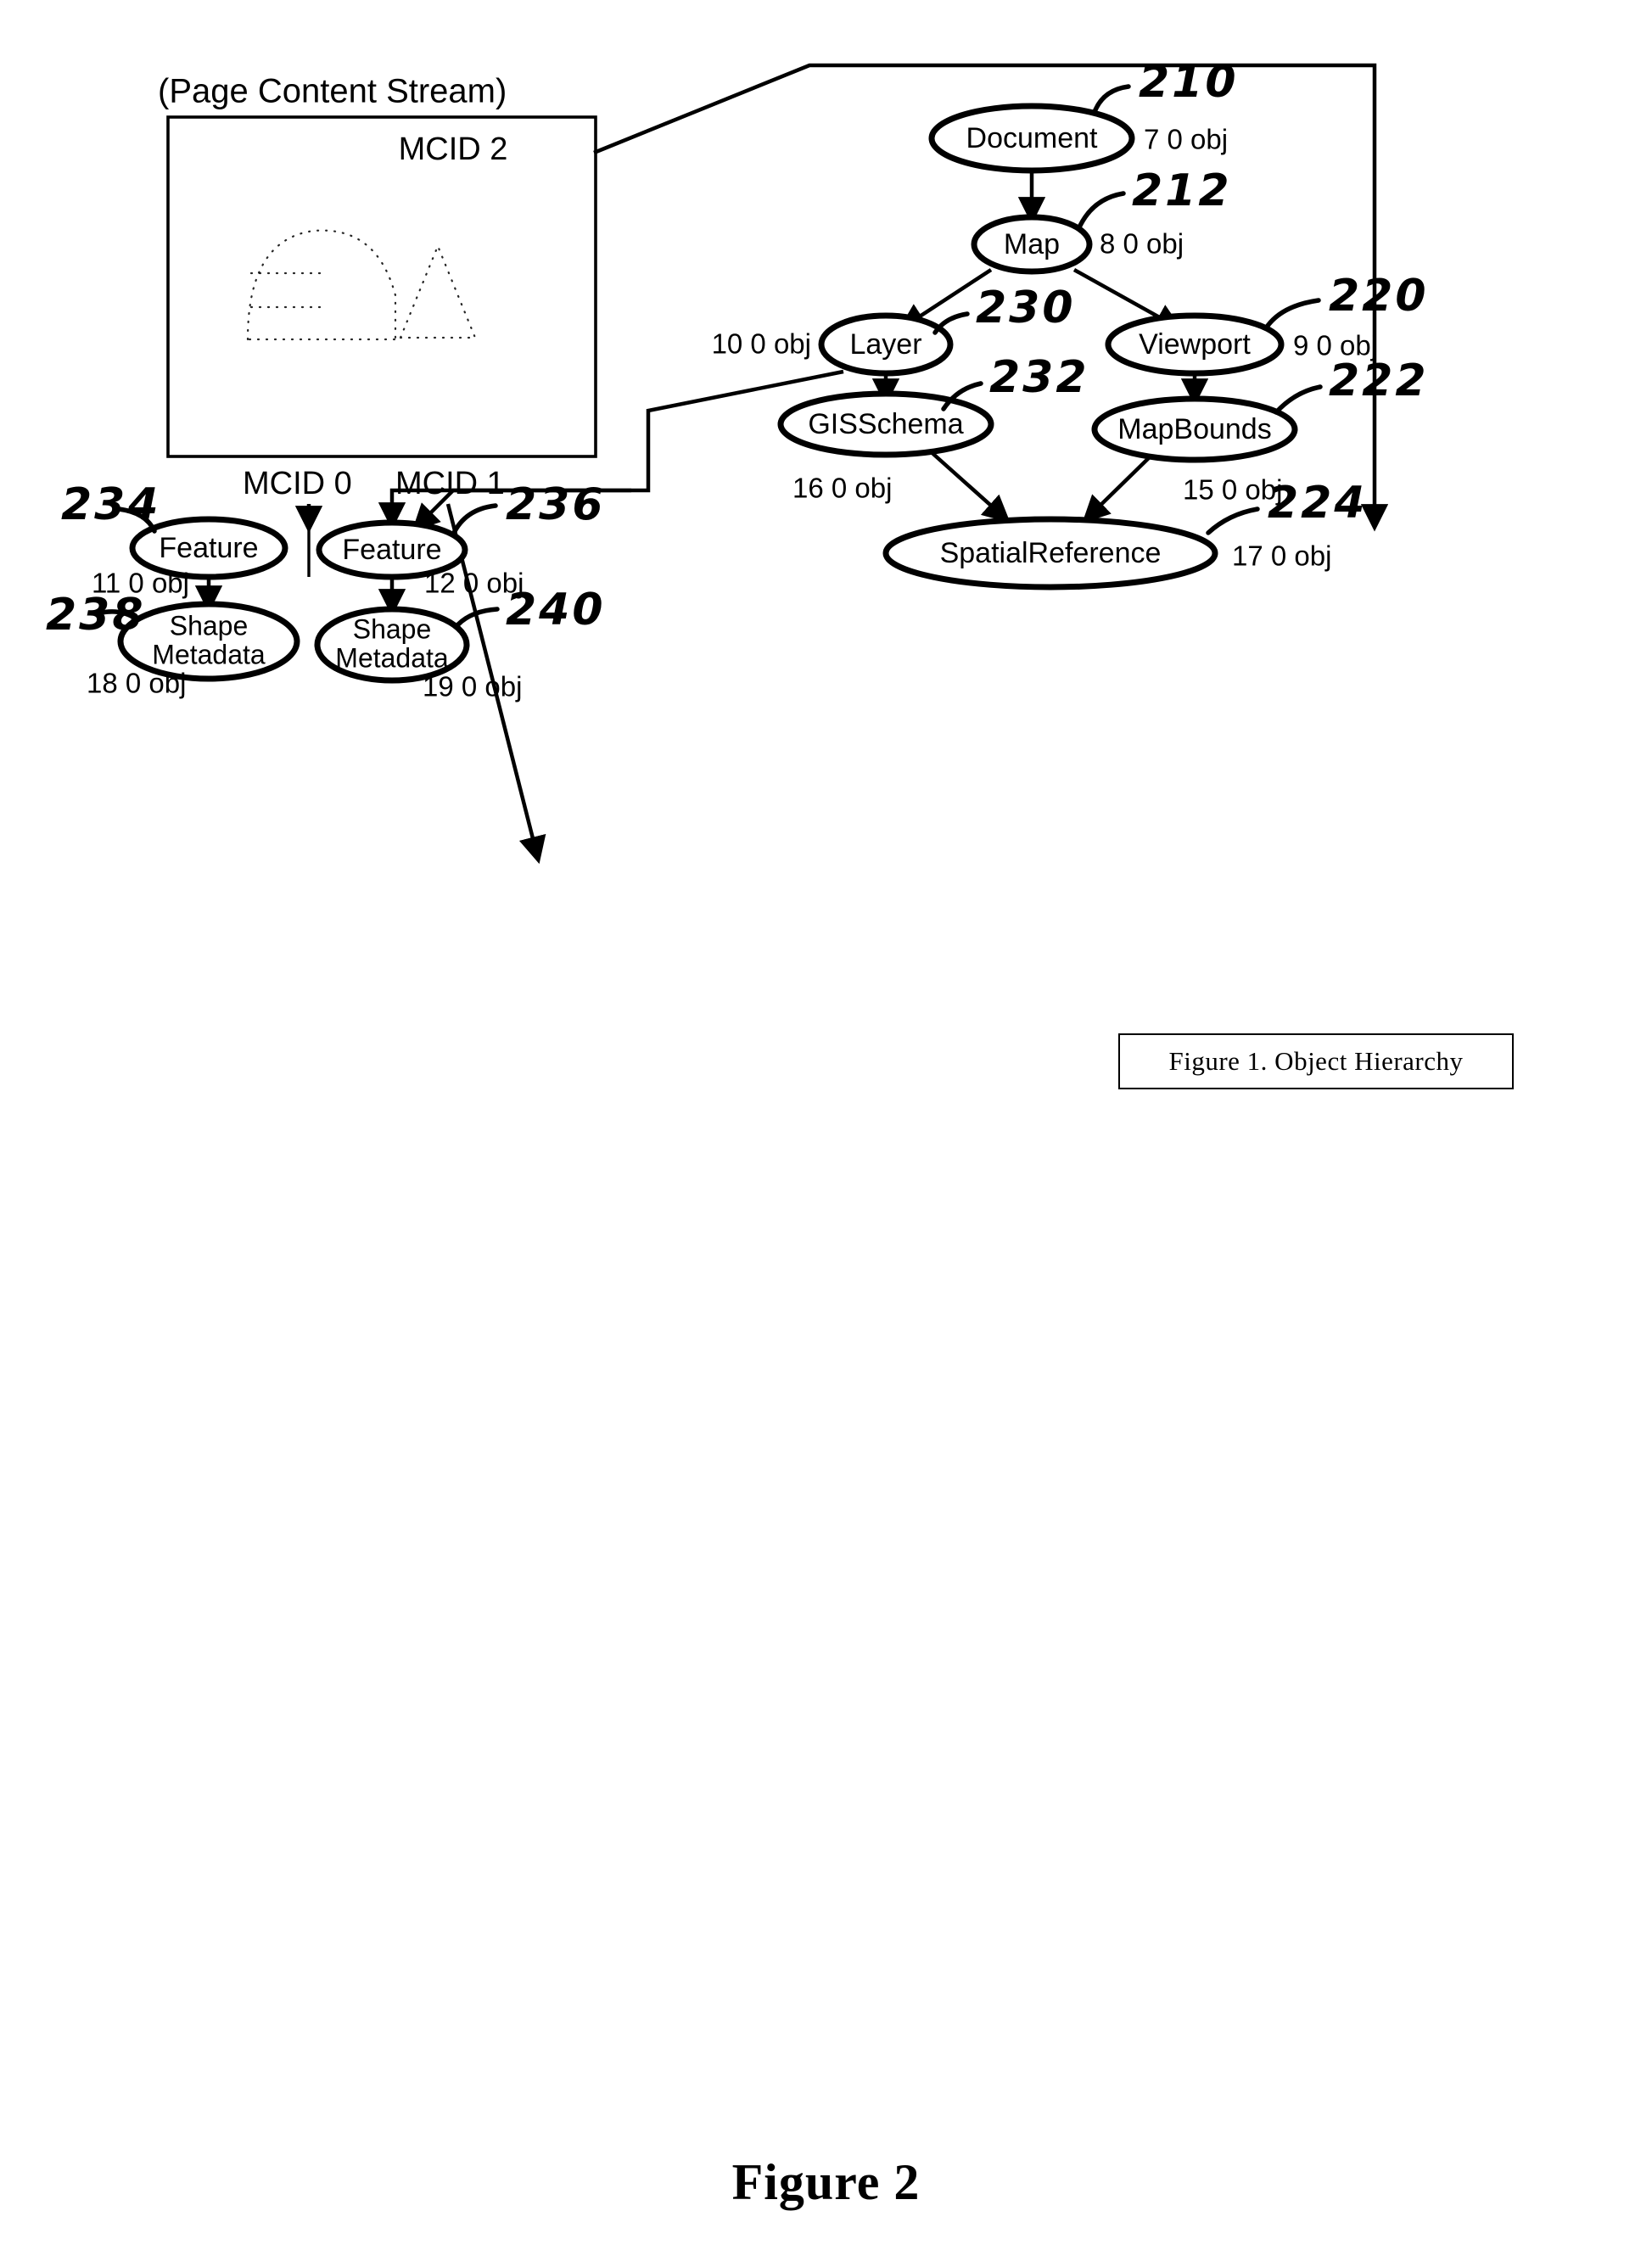 This screenshot has height=2250, width=1652. What do you see at coordinates (96, 615) in the screenshot?
I see `ref-number-238: 238` at bounding box center [96, 615].